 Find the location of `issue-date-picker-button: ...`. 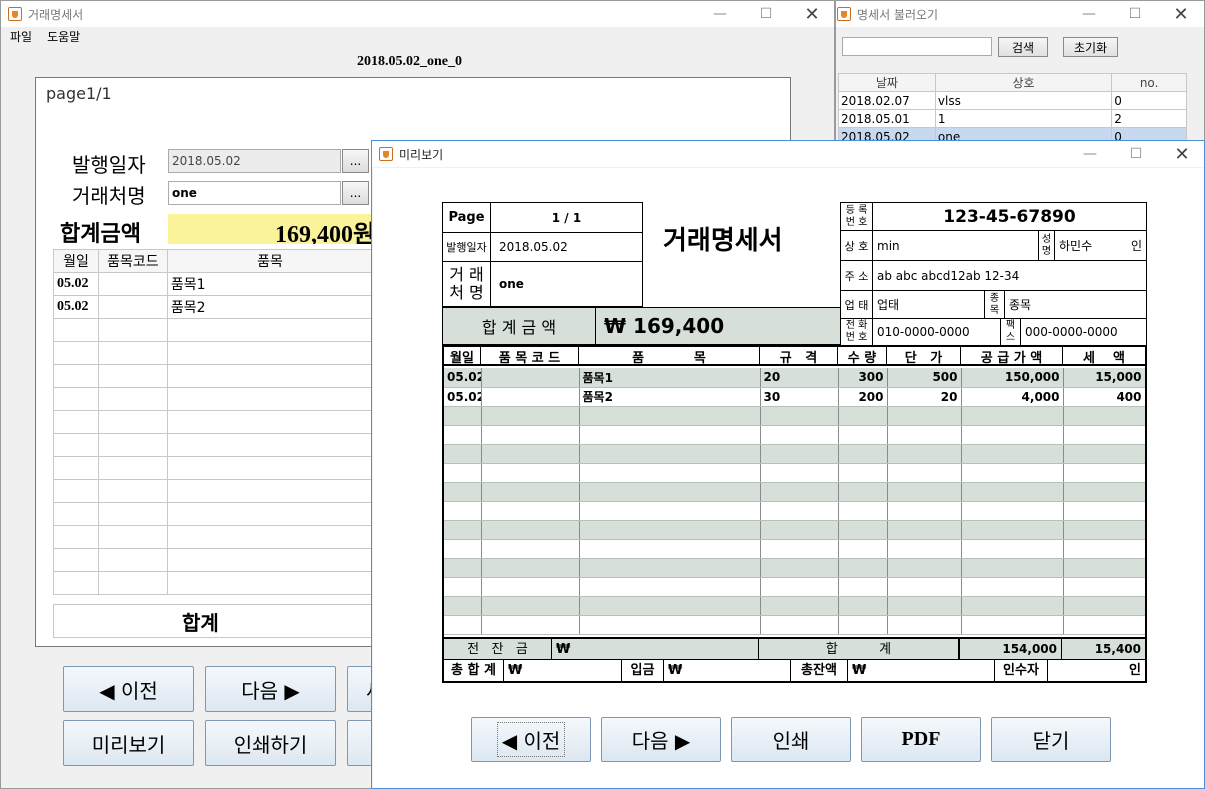

issue-date-picker-button: ... is located at coordinates (355, 161).